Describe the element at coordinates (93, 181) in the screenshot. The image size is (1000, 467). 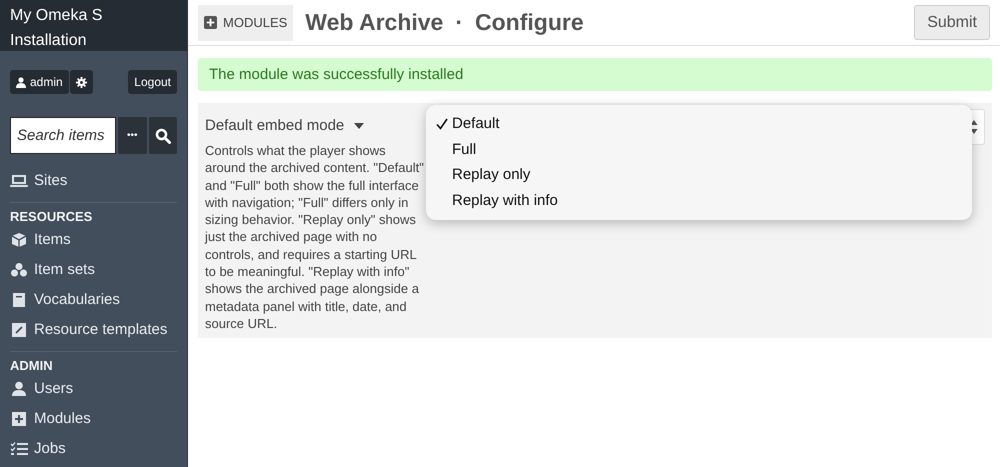
I see `nav-link: Sites` at that location.